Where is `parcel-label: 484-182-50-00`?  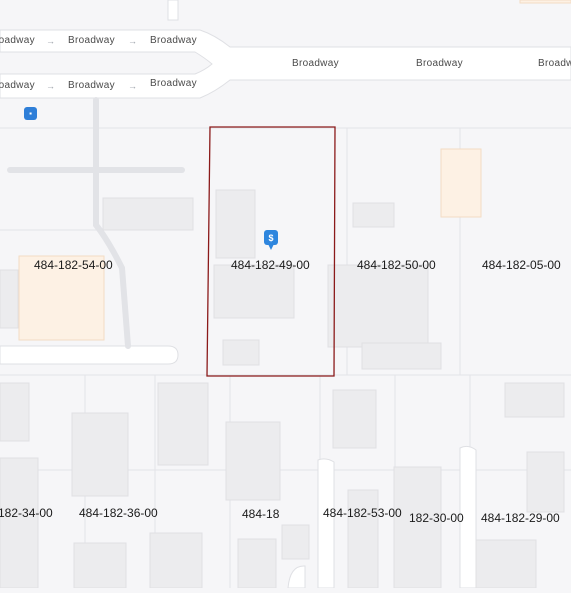 parcel-label: 484-182-50-00 is located at coordinates (396, 265).